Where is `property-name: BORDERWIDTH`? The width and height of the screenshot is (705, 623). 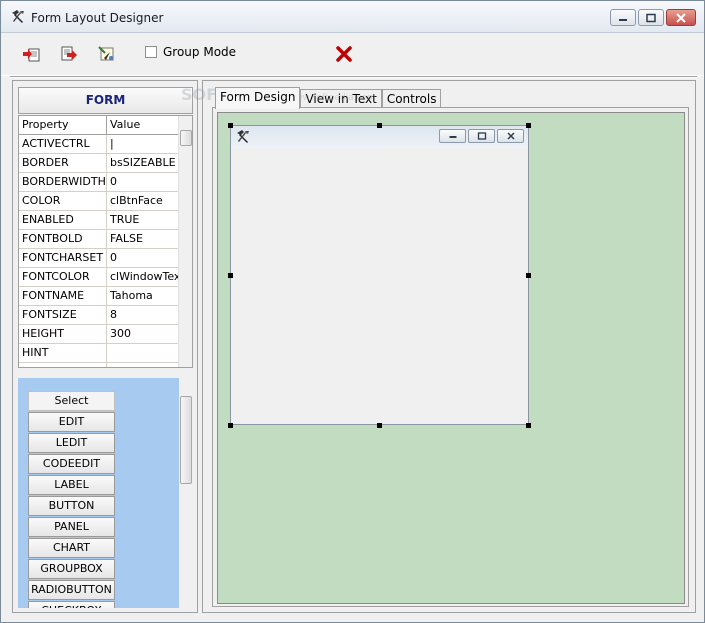 property-name: BORDERWIDTH is located at coordinates (63, 182).